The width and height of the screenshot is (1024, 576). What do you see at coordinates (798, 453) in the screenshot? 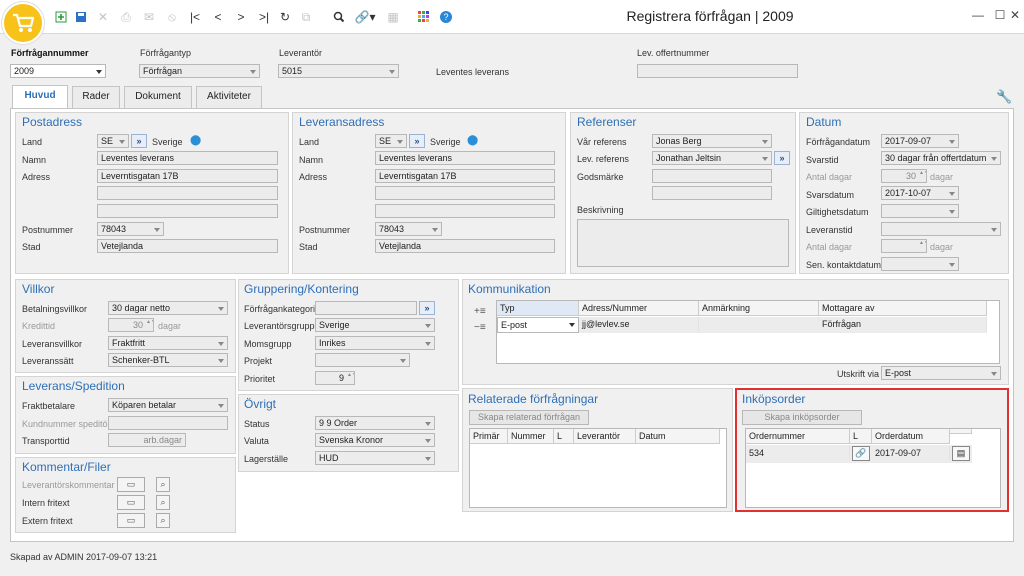
I see `po-row-number: 534` at bounding box center [798, 453].